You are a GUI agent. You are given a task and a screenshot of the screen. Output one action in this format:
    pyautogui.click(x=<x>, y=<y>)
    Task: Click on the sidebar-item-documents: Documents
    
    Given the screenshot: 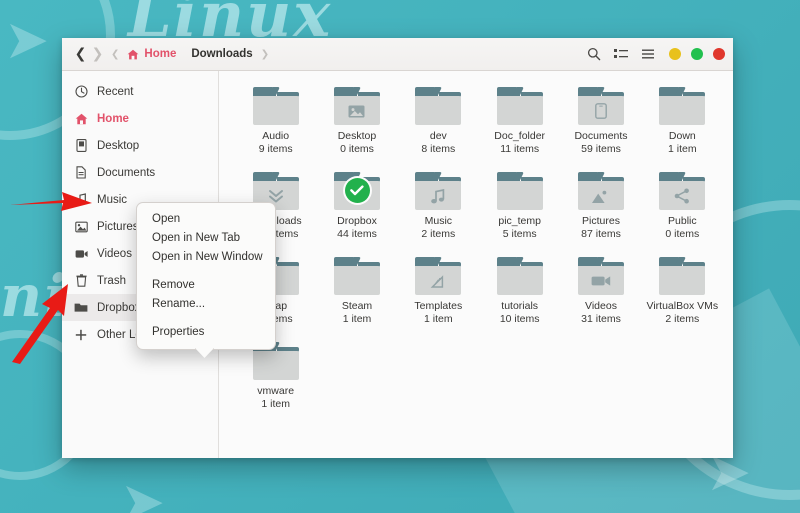 What is the action you would take?
    pyautogui.click(x=140, y=172)
    